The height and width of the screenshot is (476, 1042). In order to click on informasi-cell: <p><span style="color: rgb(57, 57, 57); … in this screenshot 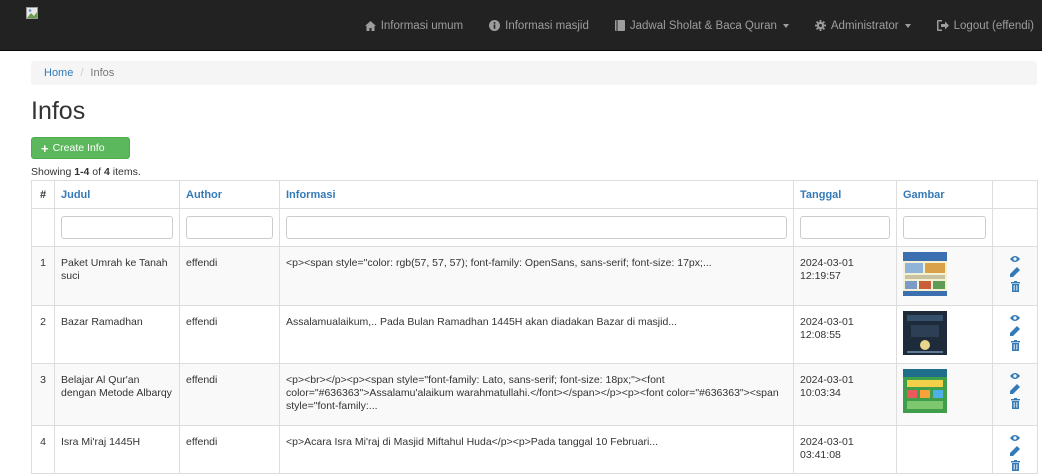, I will do `click(536, 276)`.